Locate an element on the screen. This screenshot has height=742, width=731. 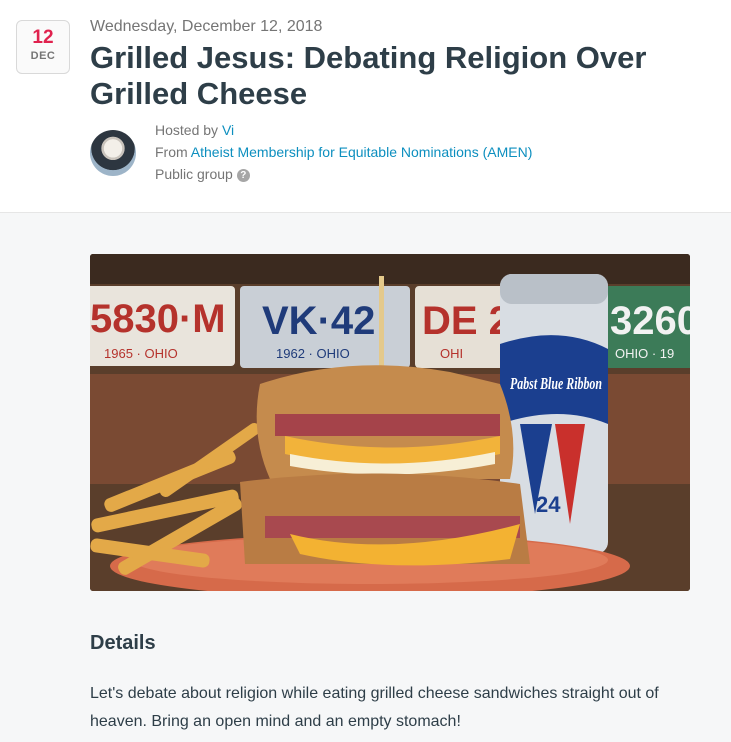
can-label: Pabst Blue Ribbon is located at coordinates (555, 383).